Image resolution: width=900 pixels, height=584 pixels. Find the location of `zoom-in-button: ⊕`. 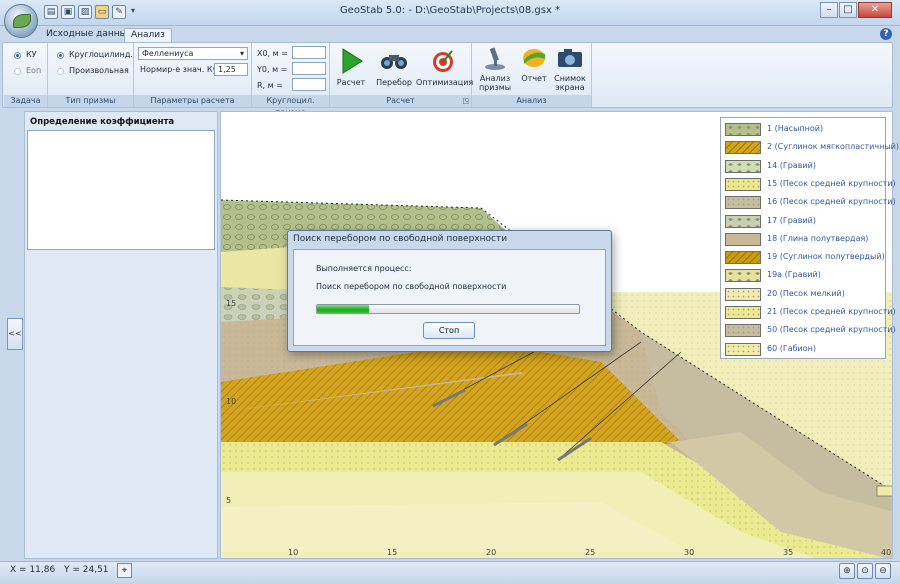

zoom-in-button: ⊕ is located at coordinates (847, 571).